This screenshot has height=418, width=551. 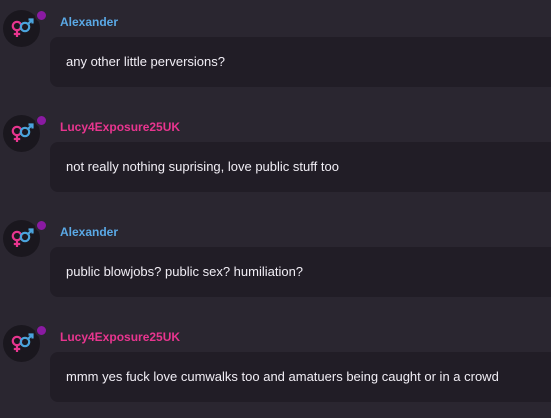 What do you see at coordinates (145, 61) in the screenshot?
I see `message-text: any other little perversions?` at bounding box center [145, 61].